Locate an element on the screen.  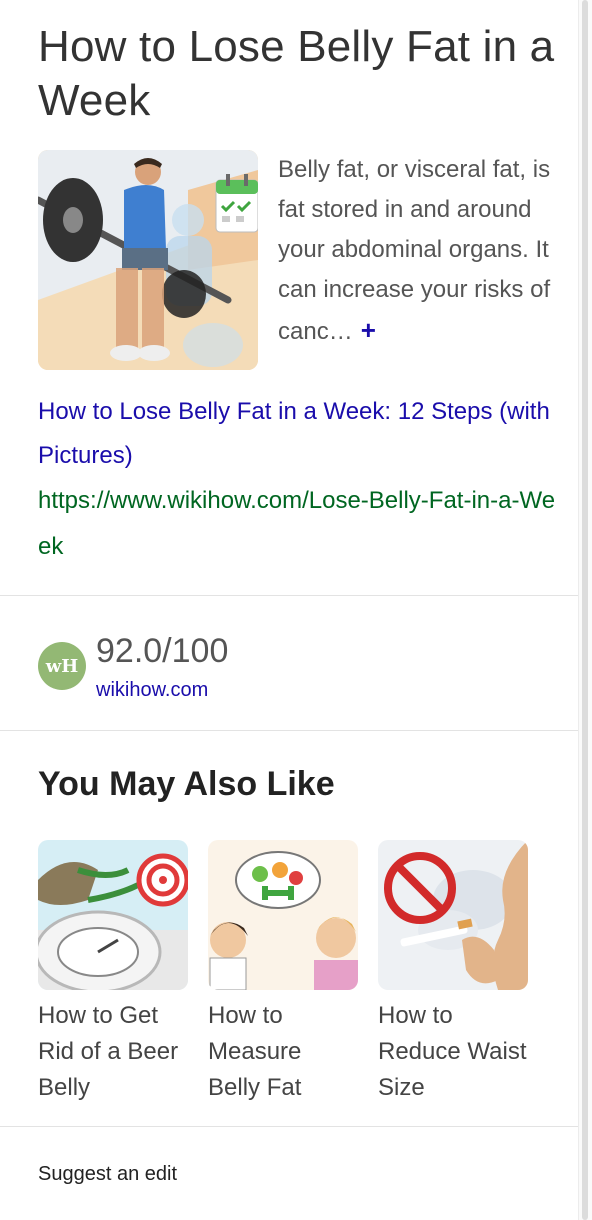
also-like-label: How to Measure Belly Fat is located at coordinates (255, 1051).